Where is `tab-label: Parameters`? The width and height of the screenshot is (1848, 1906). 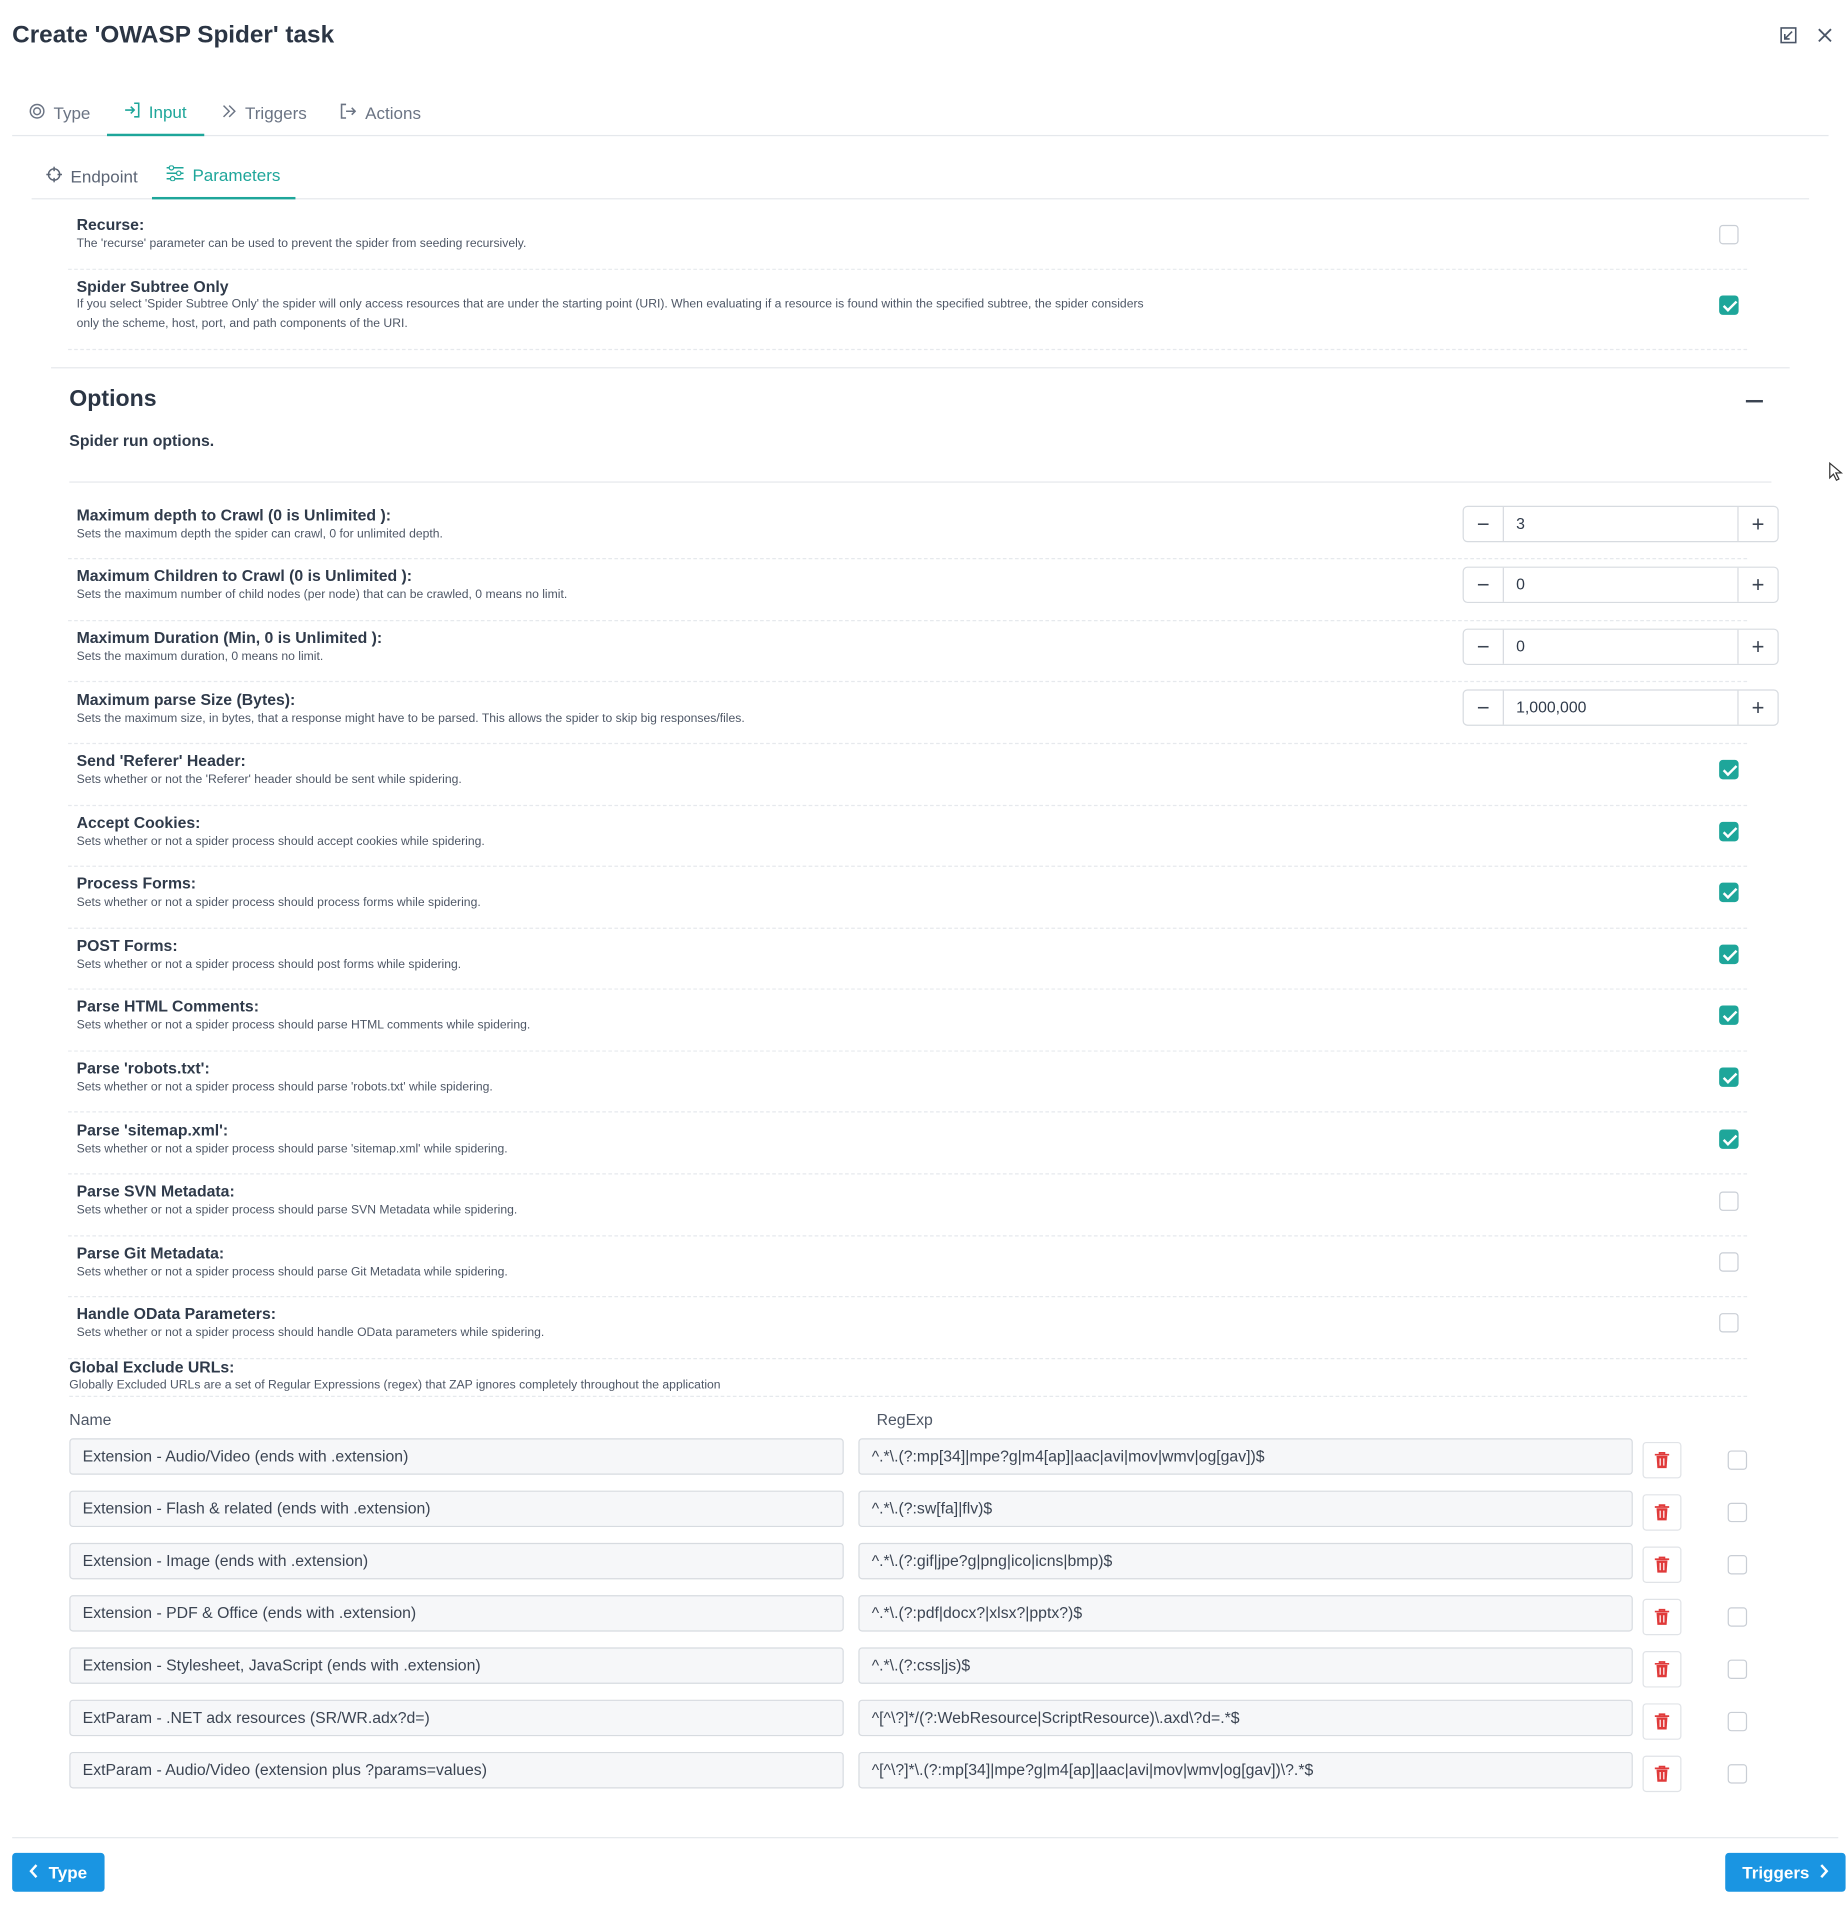
tab-label: Parameters is located at coordinates (236, 175).